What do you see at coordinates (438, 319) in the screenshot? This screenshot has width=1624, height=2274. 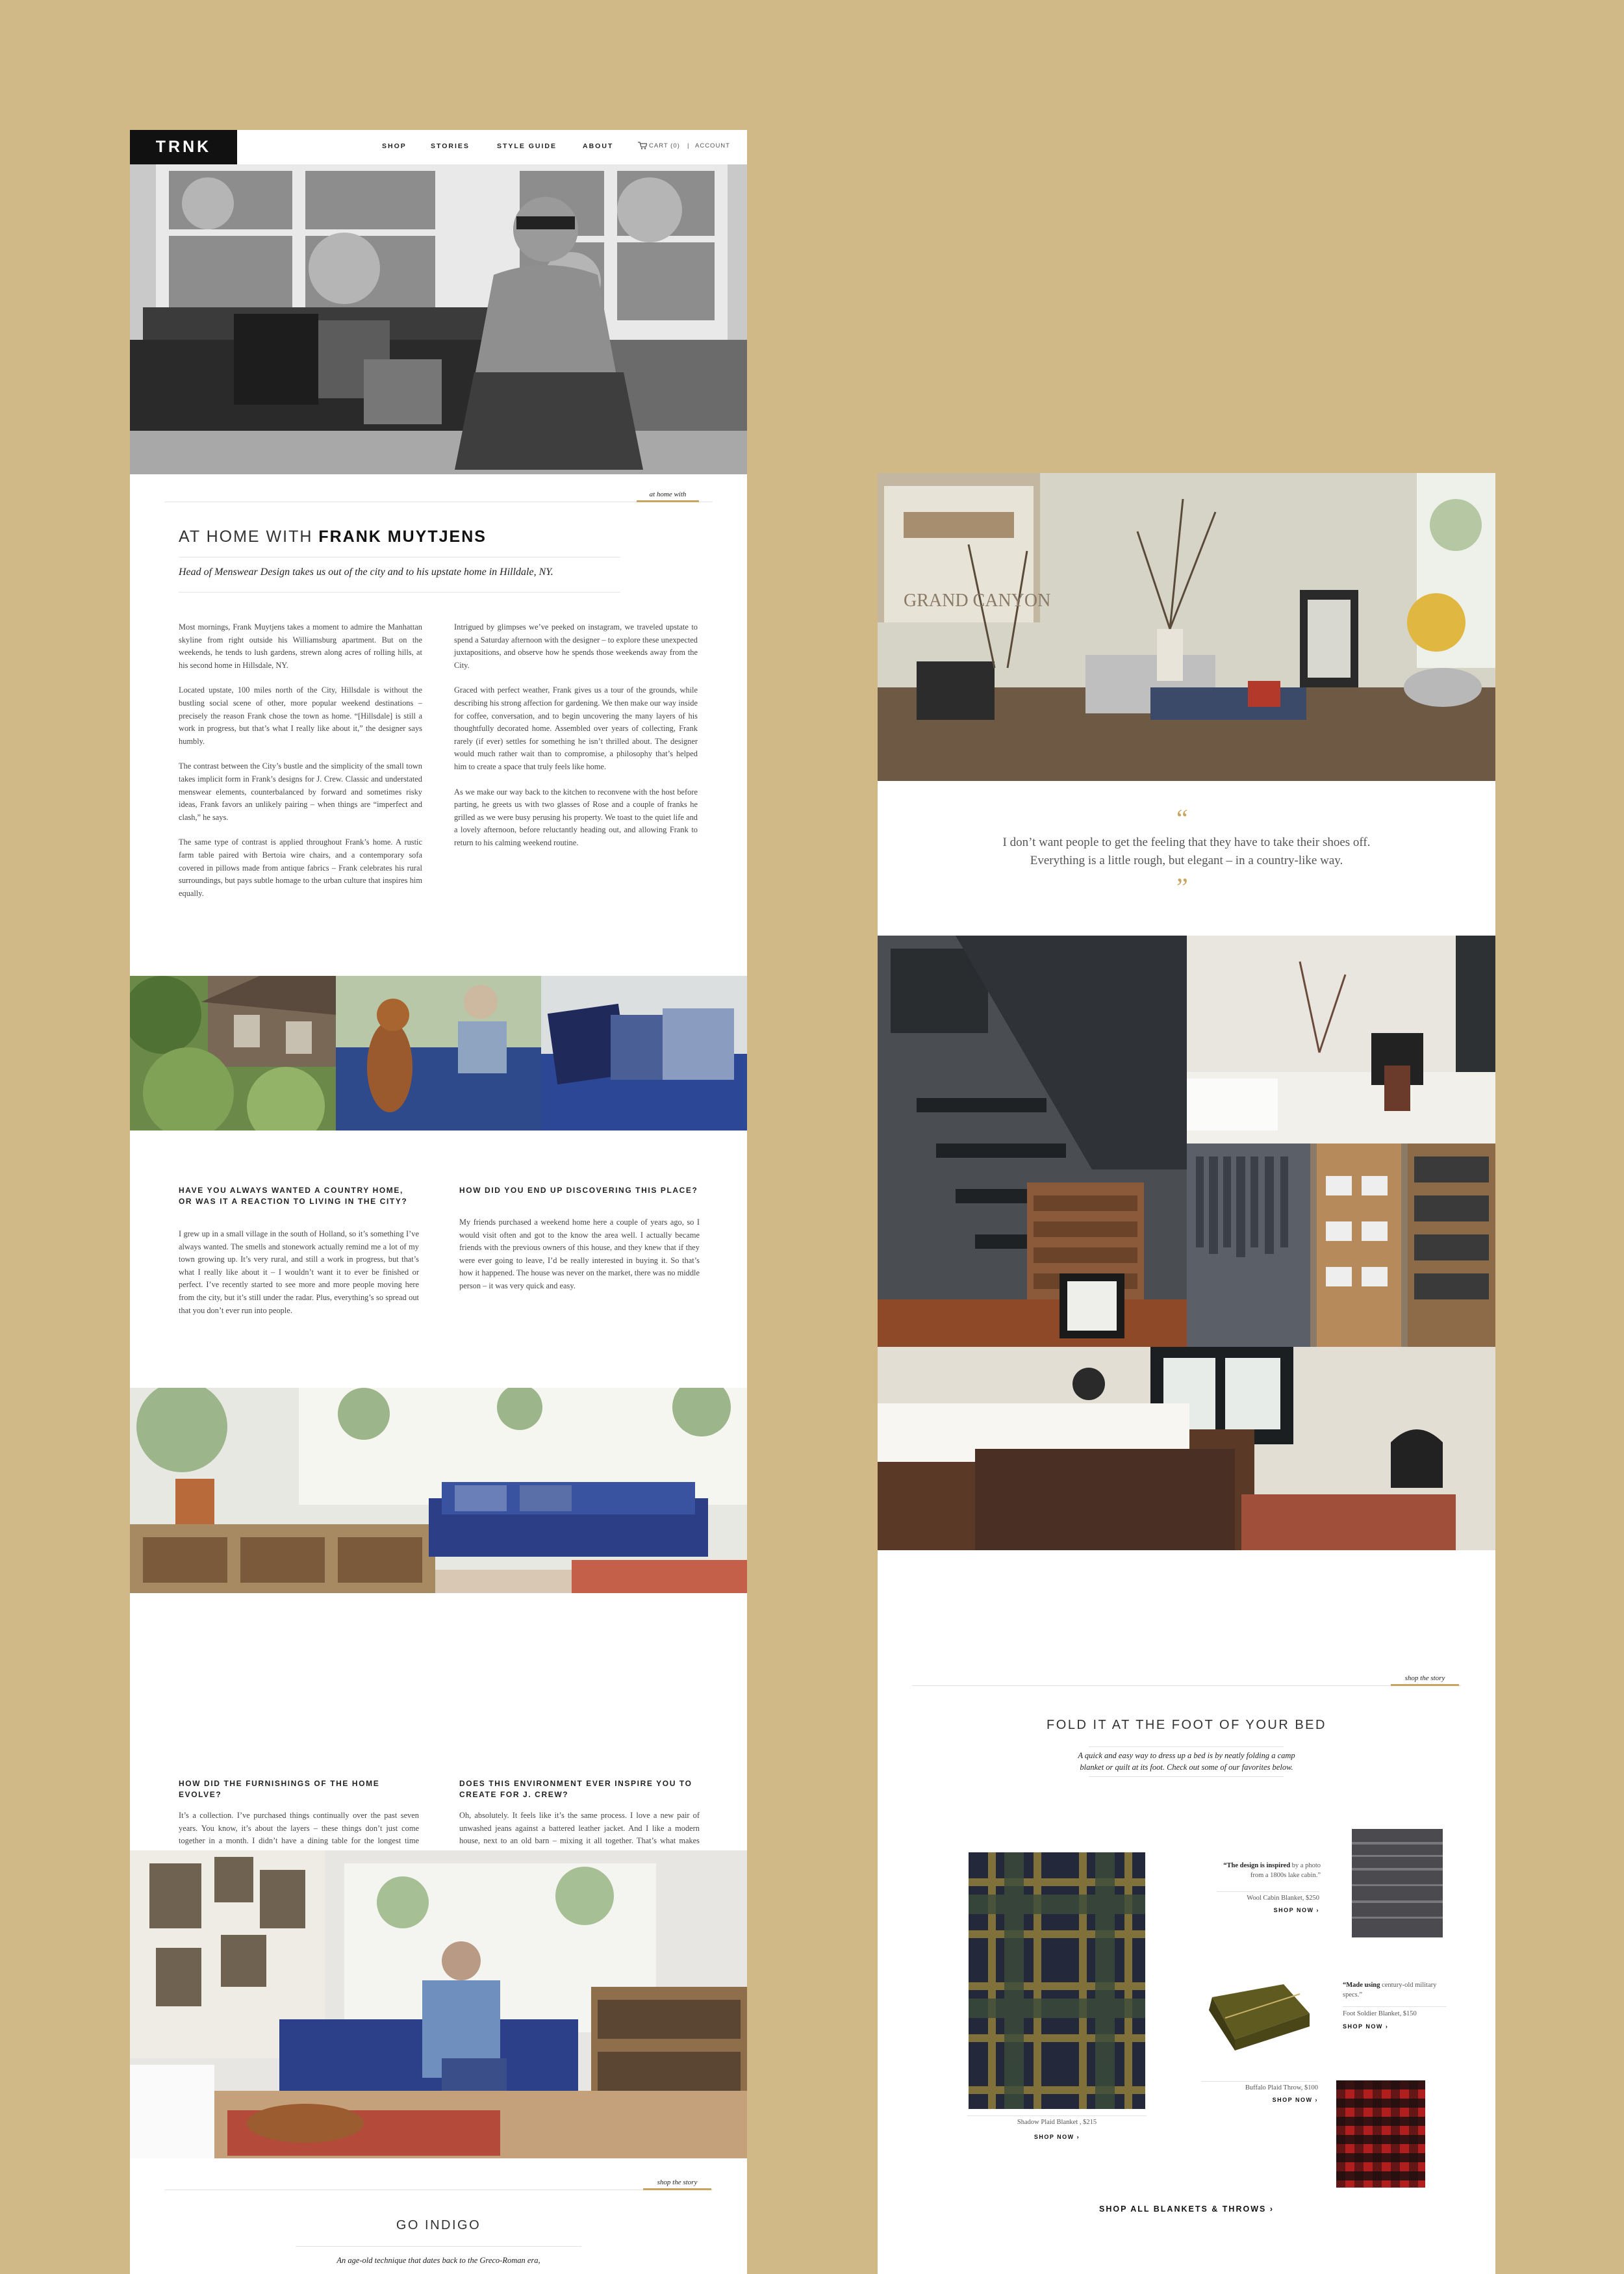 I see `hero-photo-frank-on-sofa` at bounding box center [438, 319].